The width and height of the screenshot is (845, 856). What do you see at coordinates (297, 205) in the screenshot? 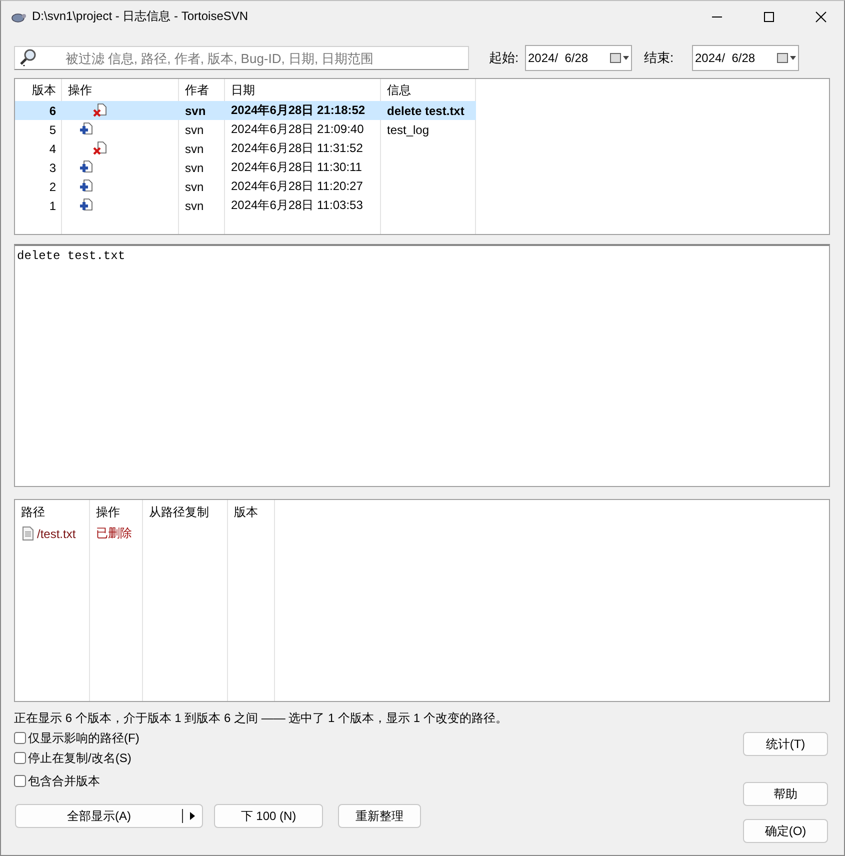
I see `date-cell-text: 2024年6月28日 11:03:53` at bounding box center [297, 205].